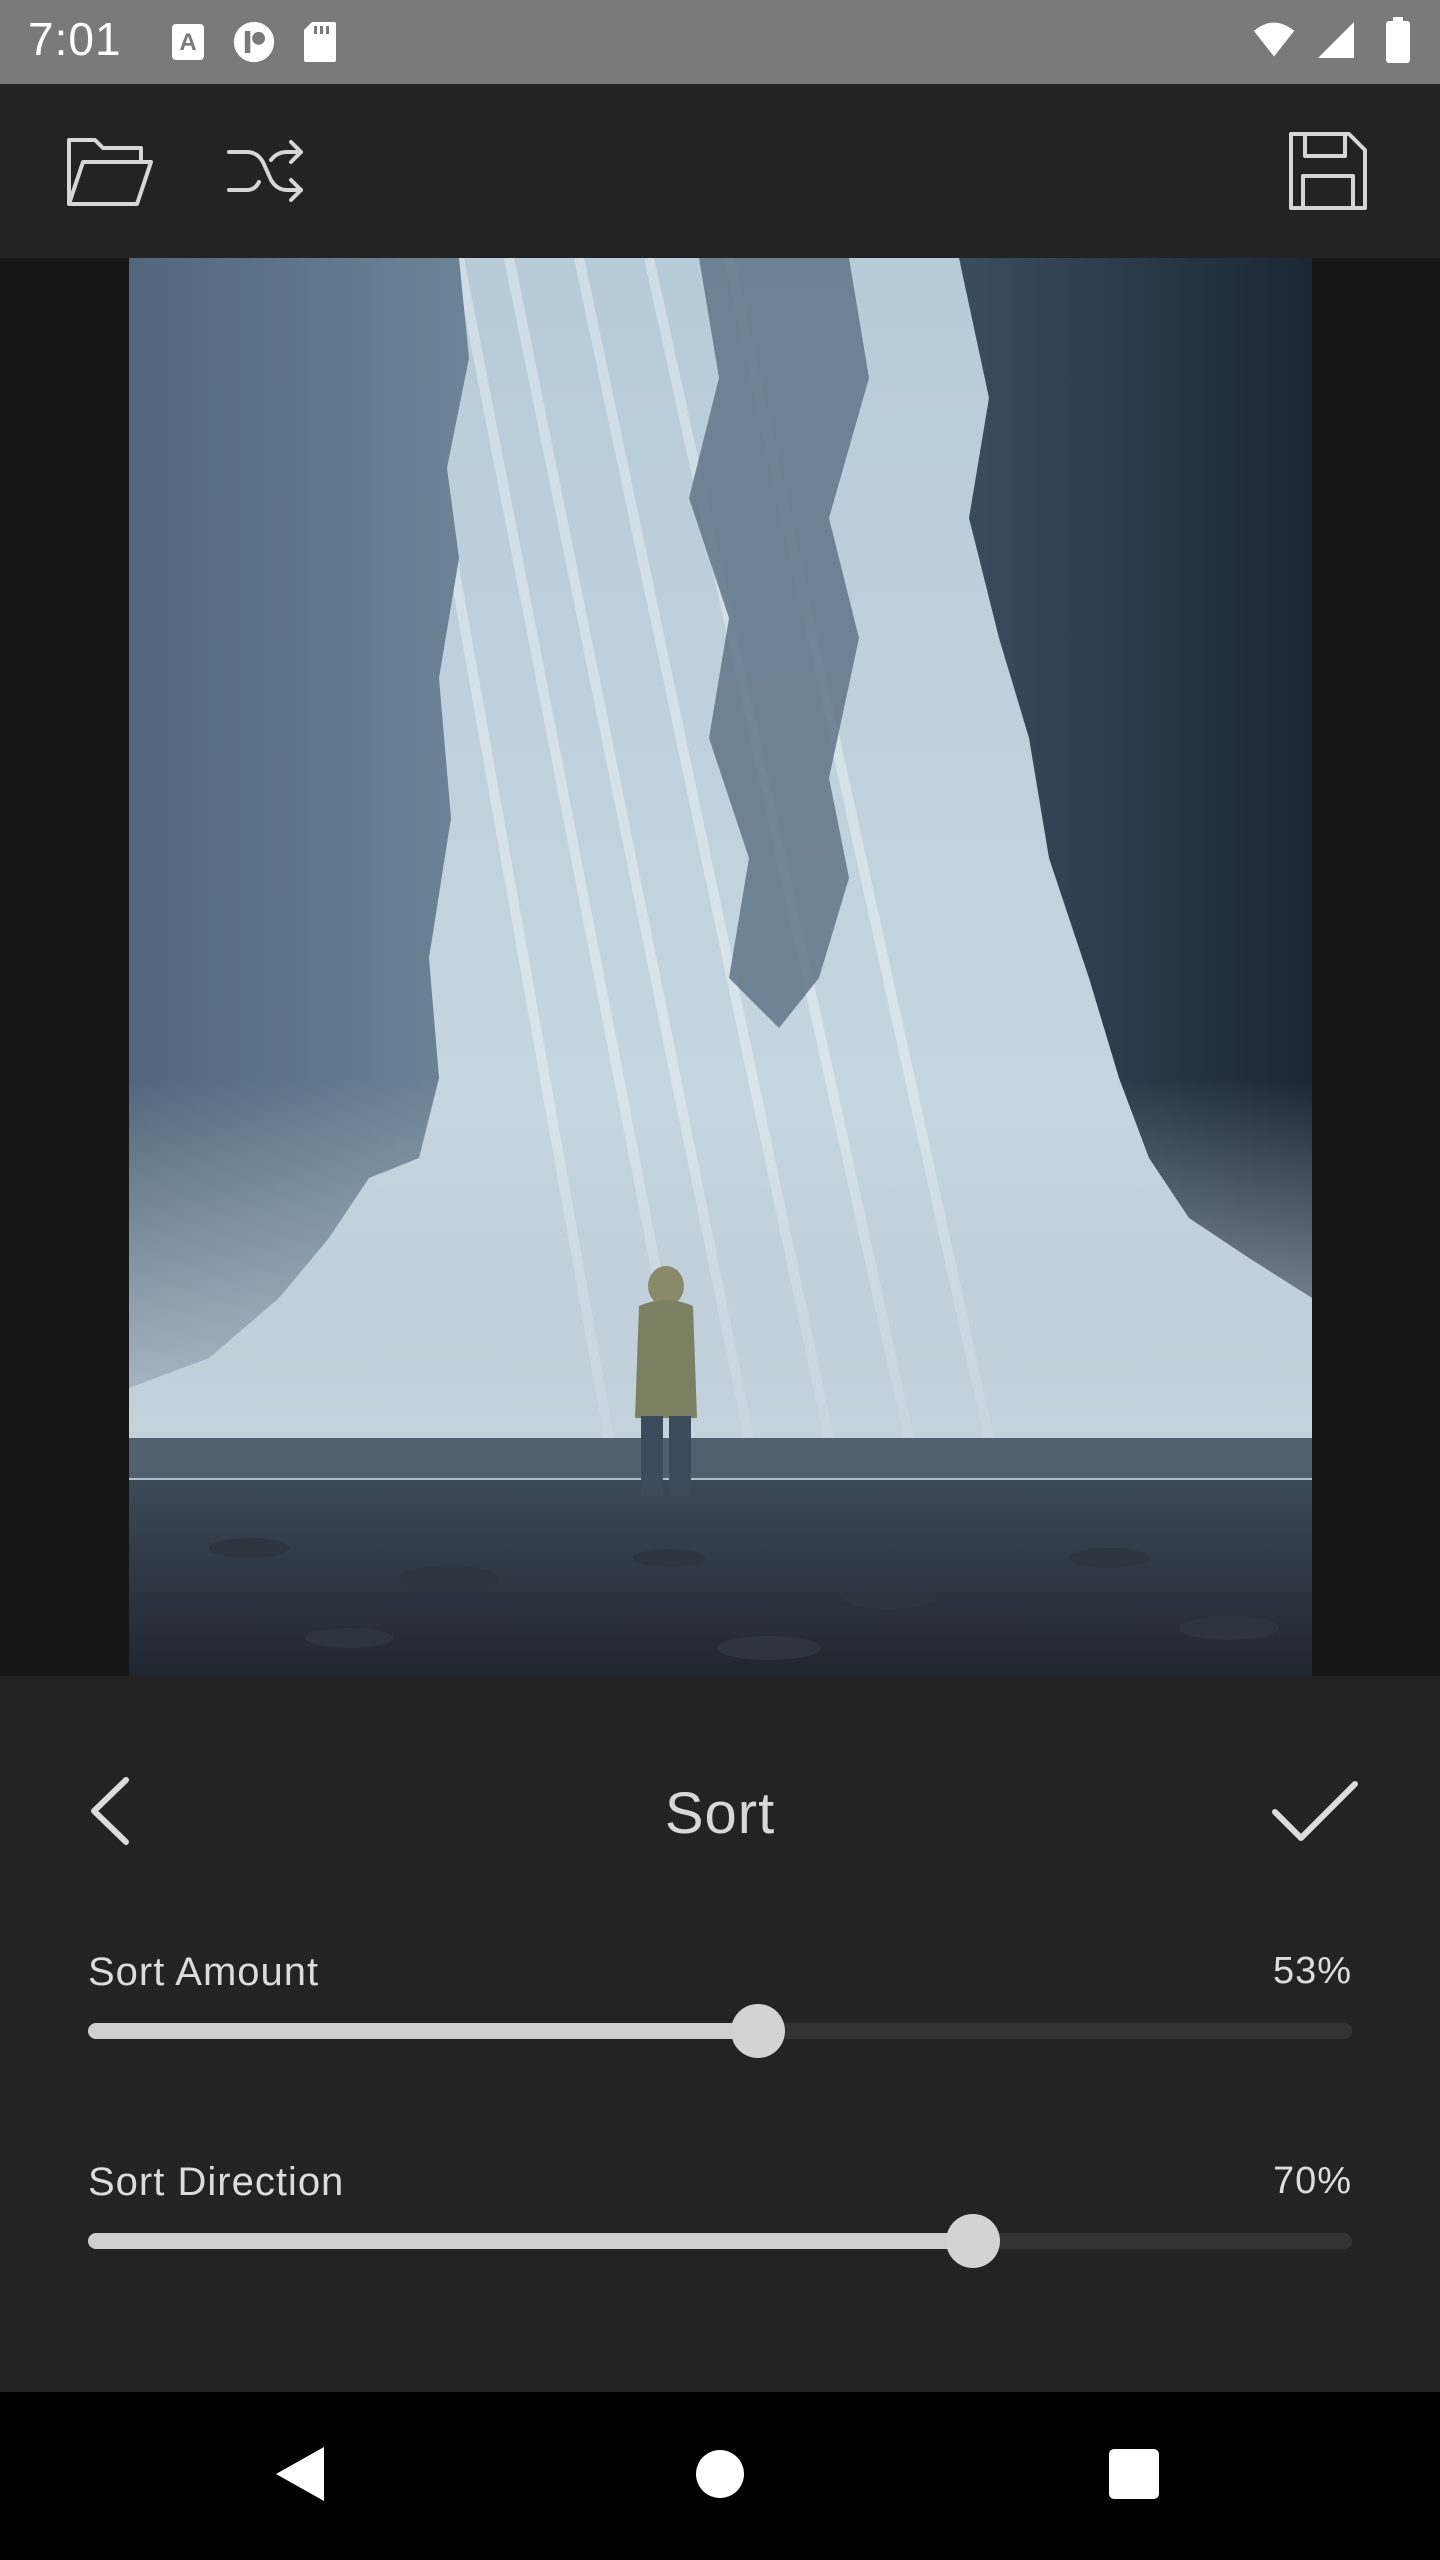 This screenshot has height=2560, width=1440. I want to click on save-button, so click(1328, 173).